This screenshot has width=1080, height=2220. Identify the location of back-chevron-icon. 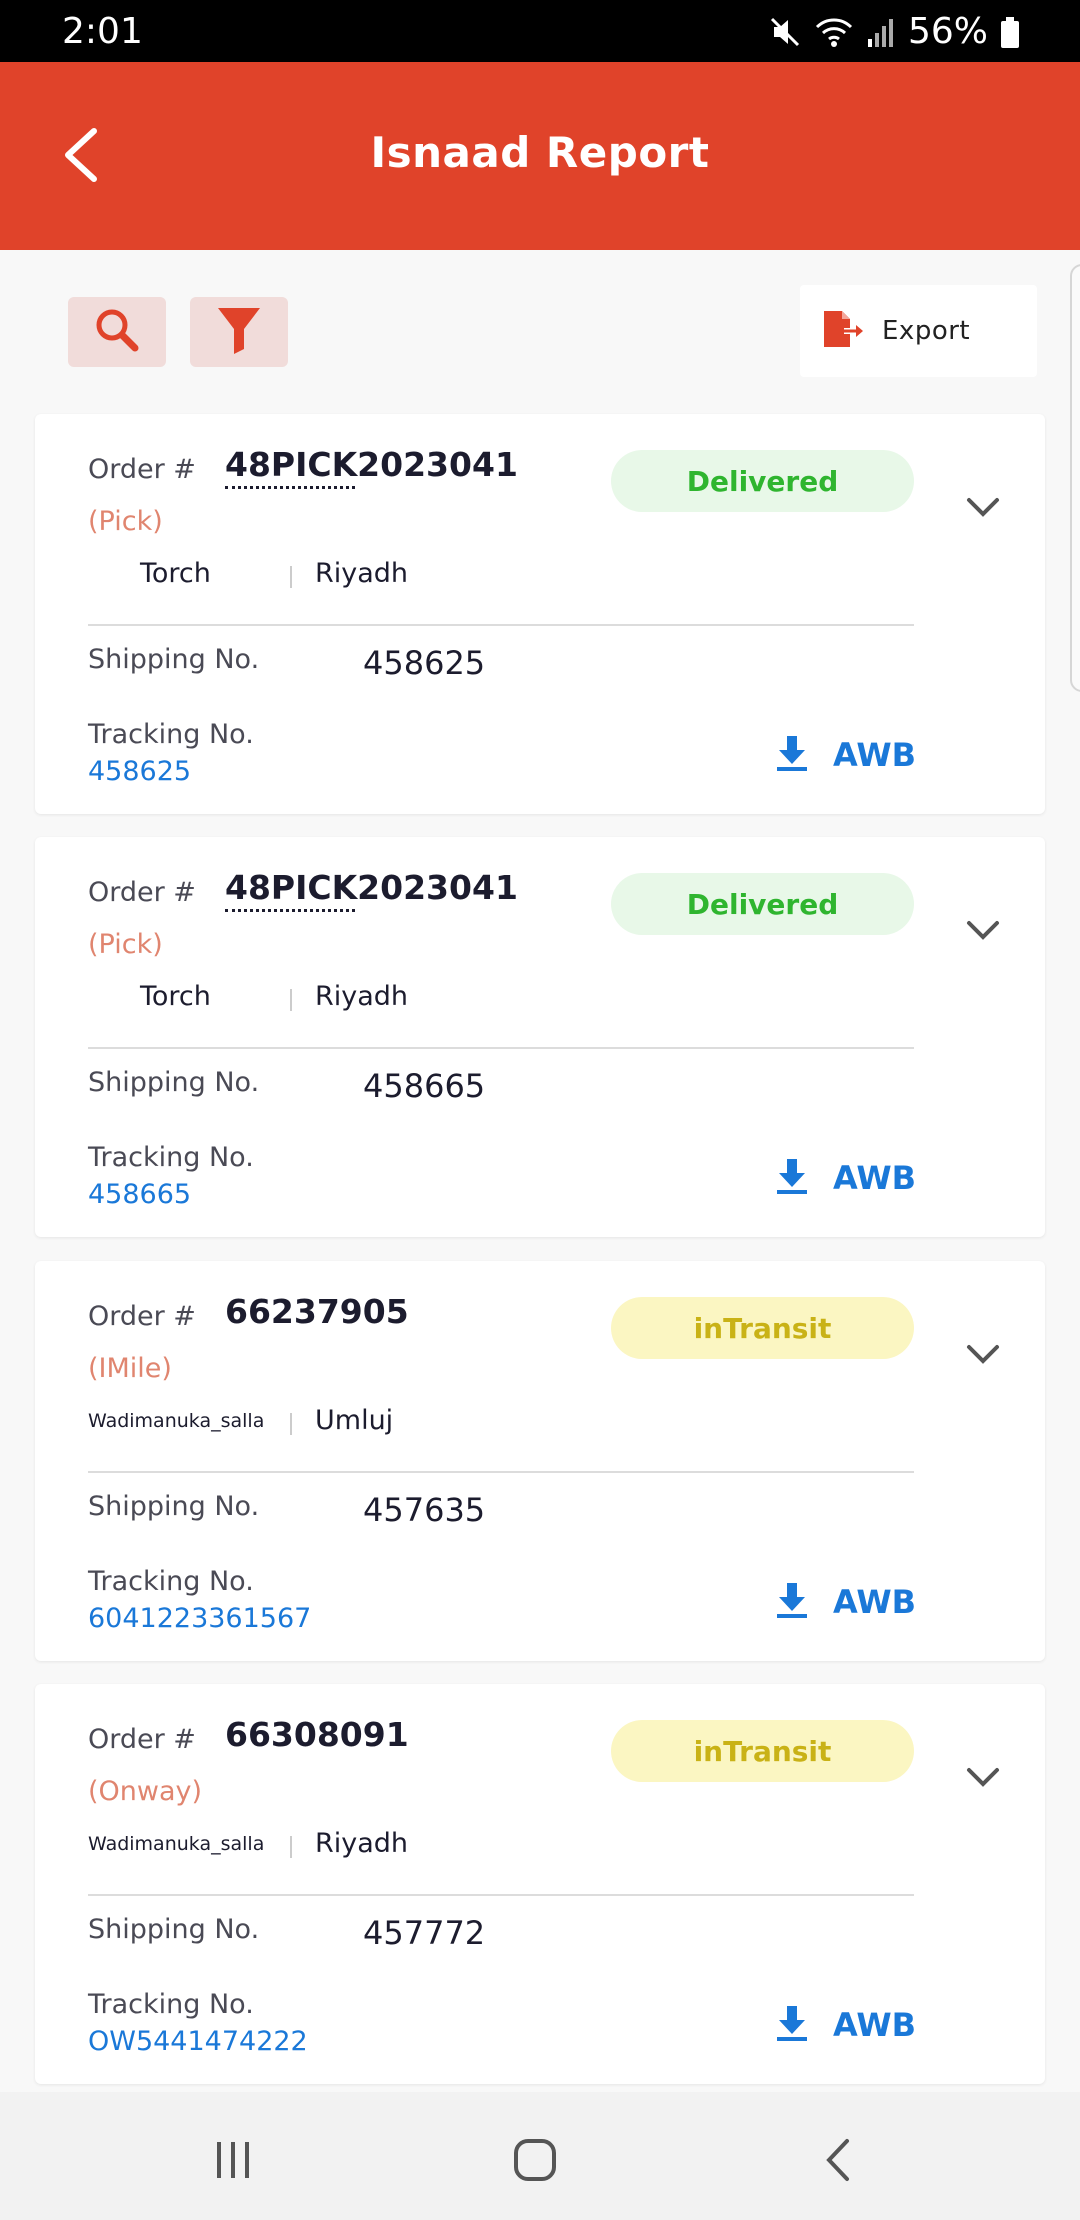
(838, 2162).